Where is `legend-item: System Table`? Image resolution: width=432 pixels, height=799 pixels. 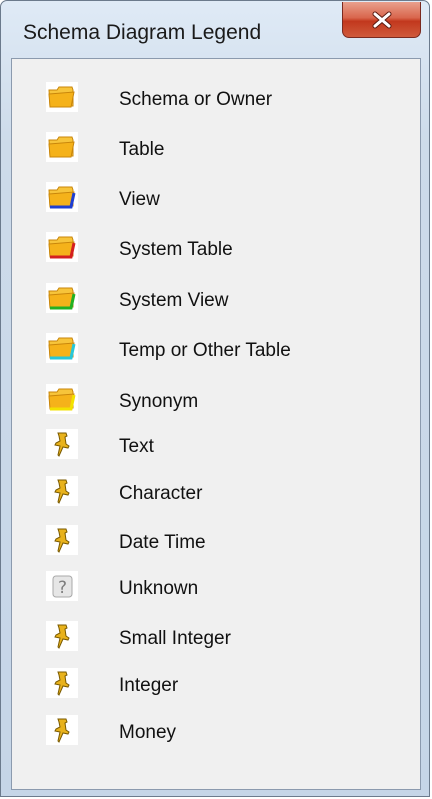
legend-item: System Table is located at coordinates (216, 249).